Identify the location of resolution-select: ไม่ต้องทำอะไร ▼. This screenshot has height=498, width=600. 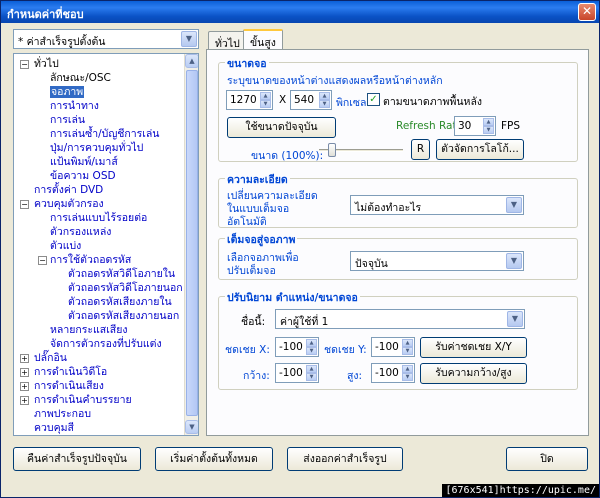
(437, 205).